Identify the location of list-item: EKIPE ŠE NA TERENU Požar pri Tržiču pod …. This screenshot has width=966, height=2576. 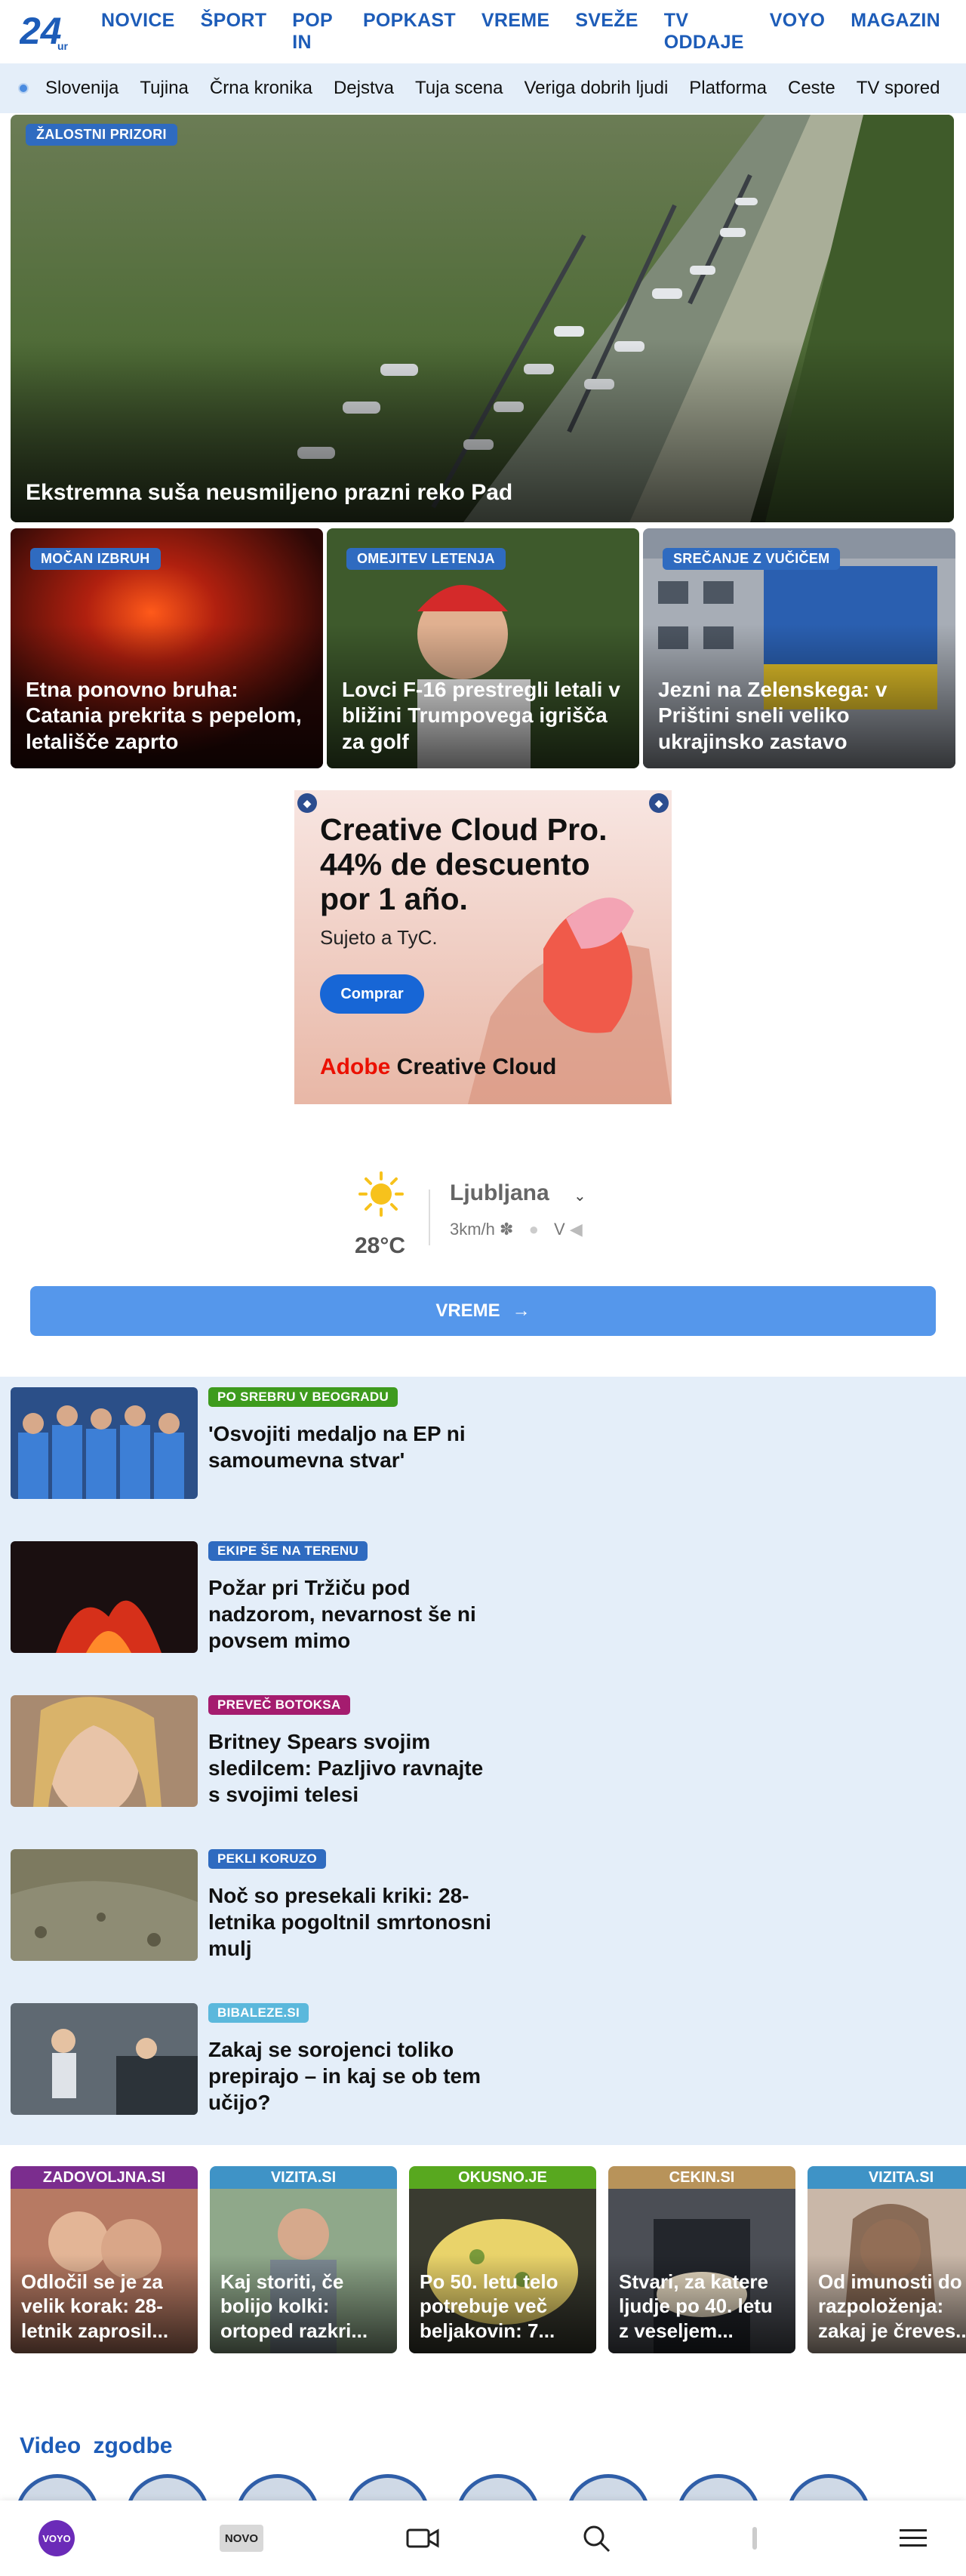
(388, 1592).